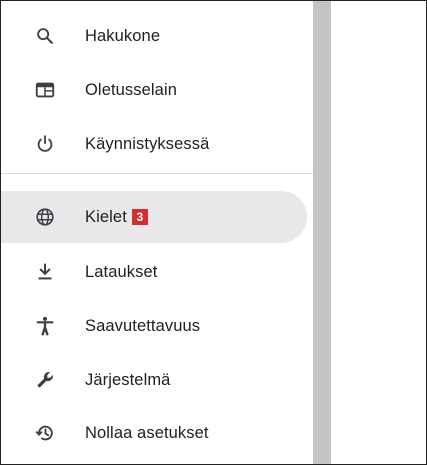 The height and width of the screenshot is (465, 427). I want to click on sidebar-item-label: Oletusselain, so click(131, 89).